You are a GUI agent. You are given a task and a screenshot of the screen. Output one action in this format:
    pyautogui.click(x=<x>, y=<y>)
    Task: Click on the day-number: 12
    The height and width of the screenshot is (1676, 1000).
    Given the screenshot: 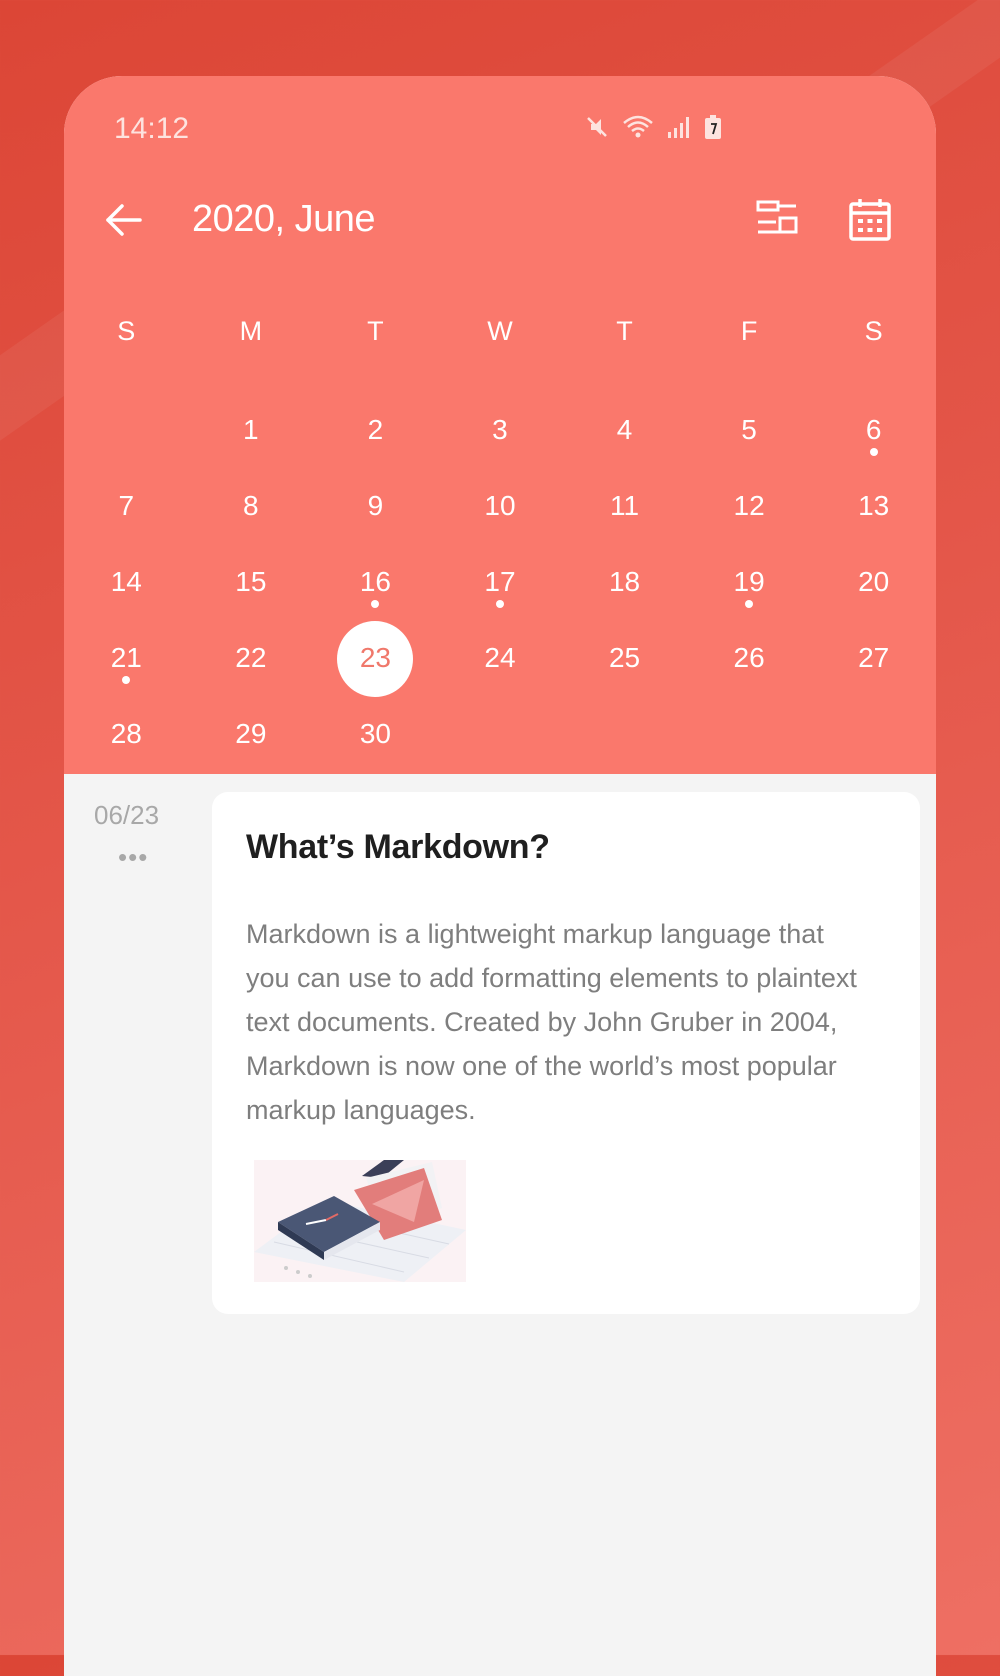 What is the action you would take?
    pyautogui.click(x=749, y=505)
    